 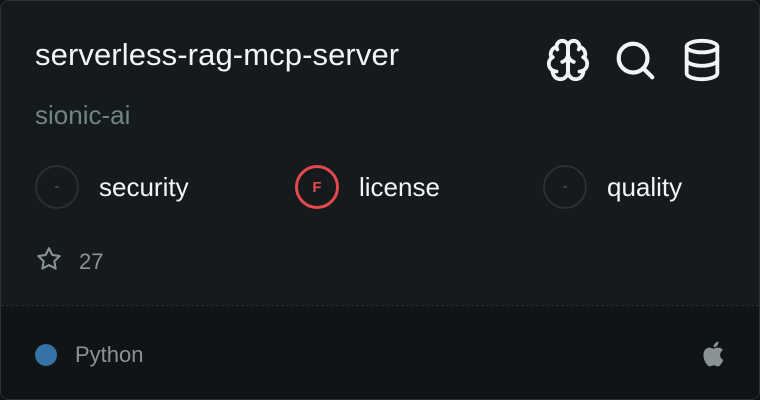 I want to click on apple-icon, so click(x=712, y=356).